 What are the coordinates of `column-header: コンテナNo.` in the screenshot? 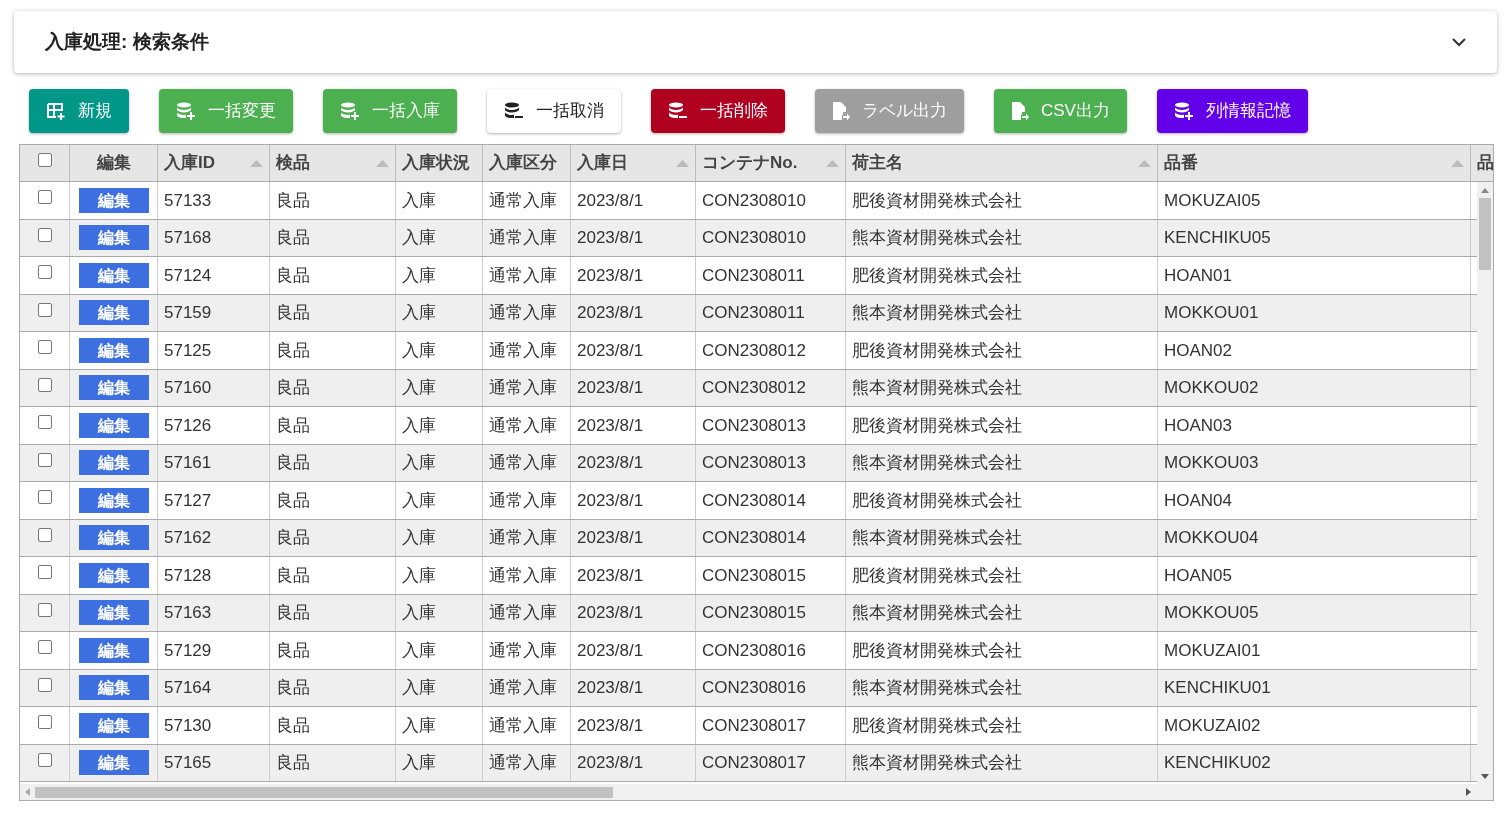 It's located at (771, 163).